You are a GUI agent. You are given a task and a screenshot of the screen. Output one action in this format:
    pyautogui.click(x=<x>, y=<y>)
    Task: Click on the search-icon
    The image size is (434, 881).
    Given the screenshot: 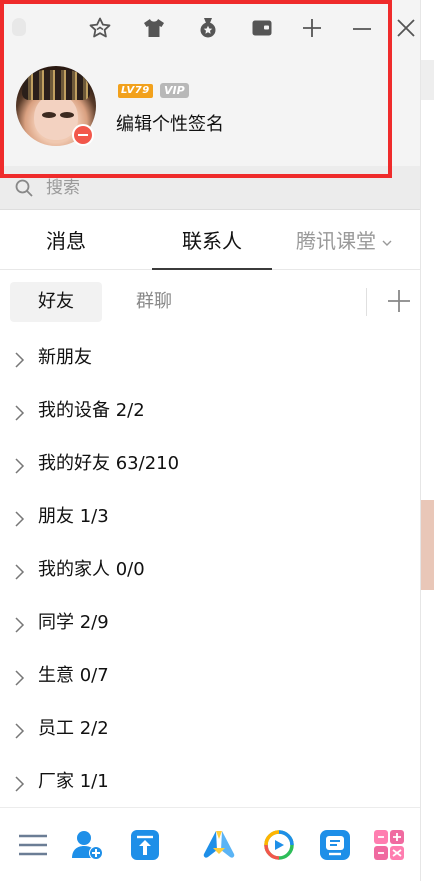 What is the action you would take?
    pyautogui.click(x=24, y=188)
    